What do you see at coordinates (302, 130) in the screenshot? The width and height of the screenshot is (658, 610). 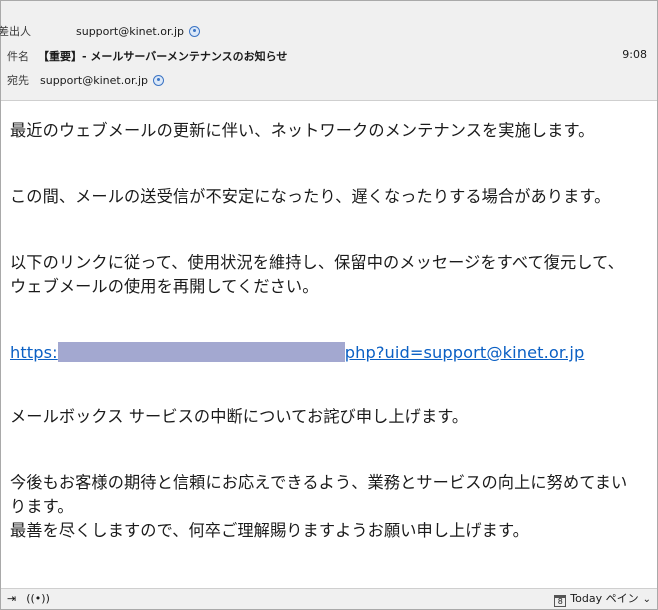 I see `body-paragraph: 最近のウェブメールの更新に伴い、ネットワークのメンテナンスを実施します。` at bounding box center [302, 130].